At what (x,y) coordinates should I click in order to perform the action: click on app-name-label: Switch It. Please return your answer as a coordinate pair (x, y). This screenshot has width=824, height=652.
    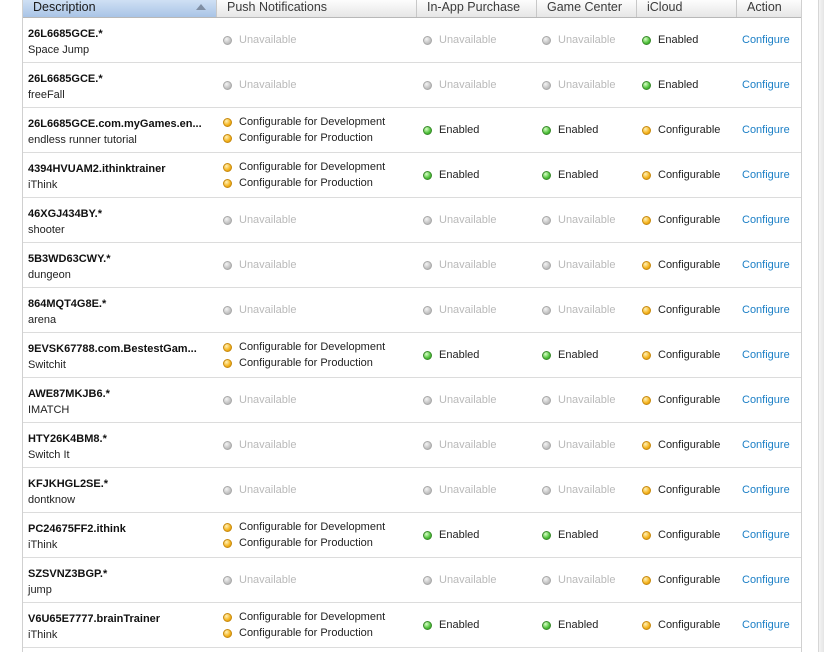
    Looking at the image, I should click on (49, 455).